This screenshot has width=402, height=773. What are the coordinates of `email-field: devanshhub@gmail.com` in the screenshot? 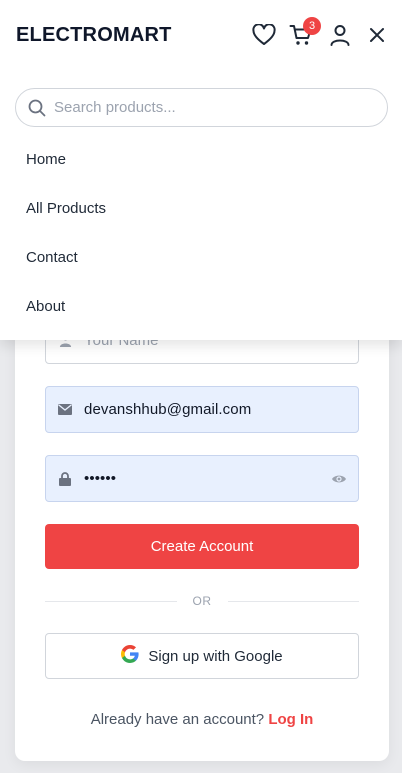 It's located at (202, 409).